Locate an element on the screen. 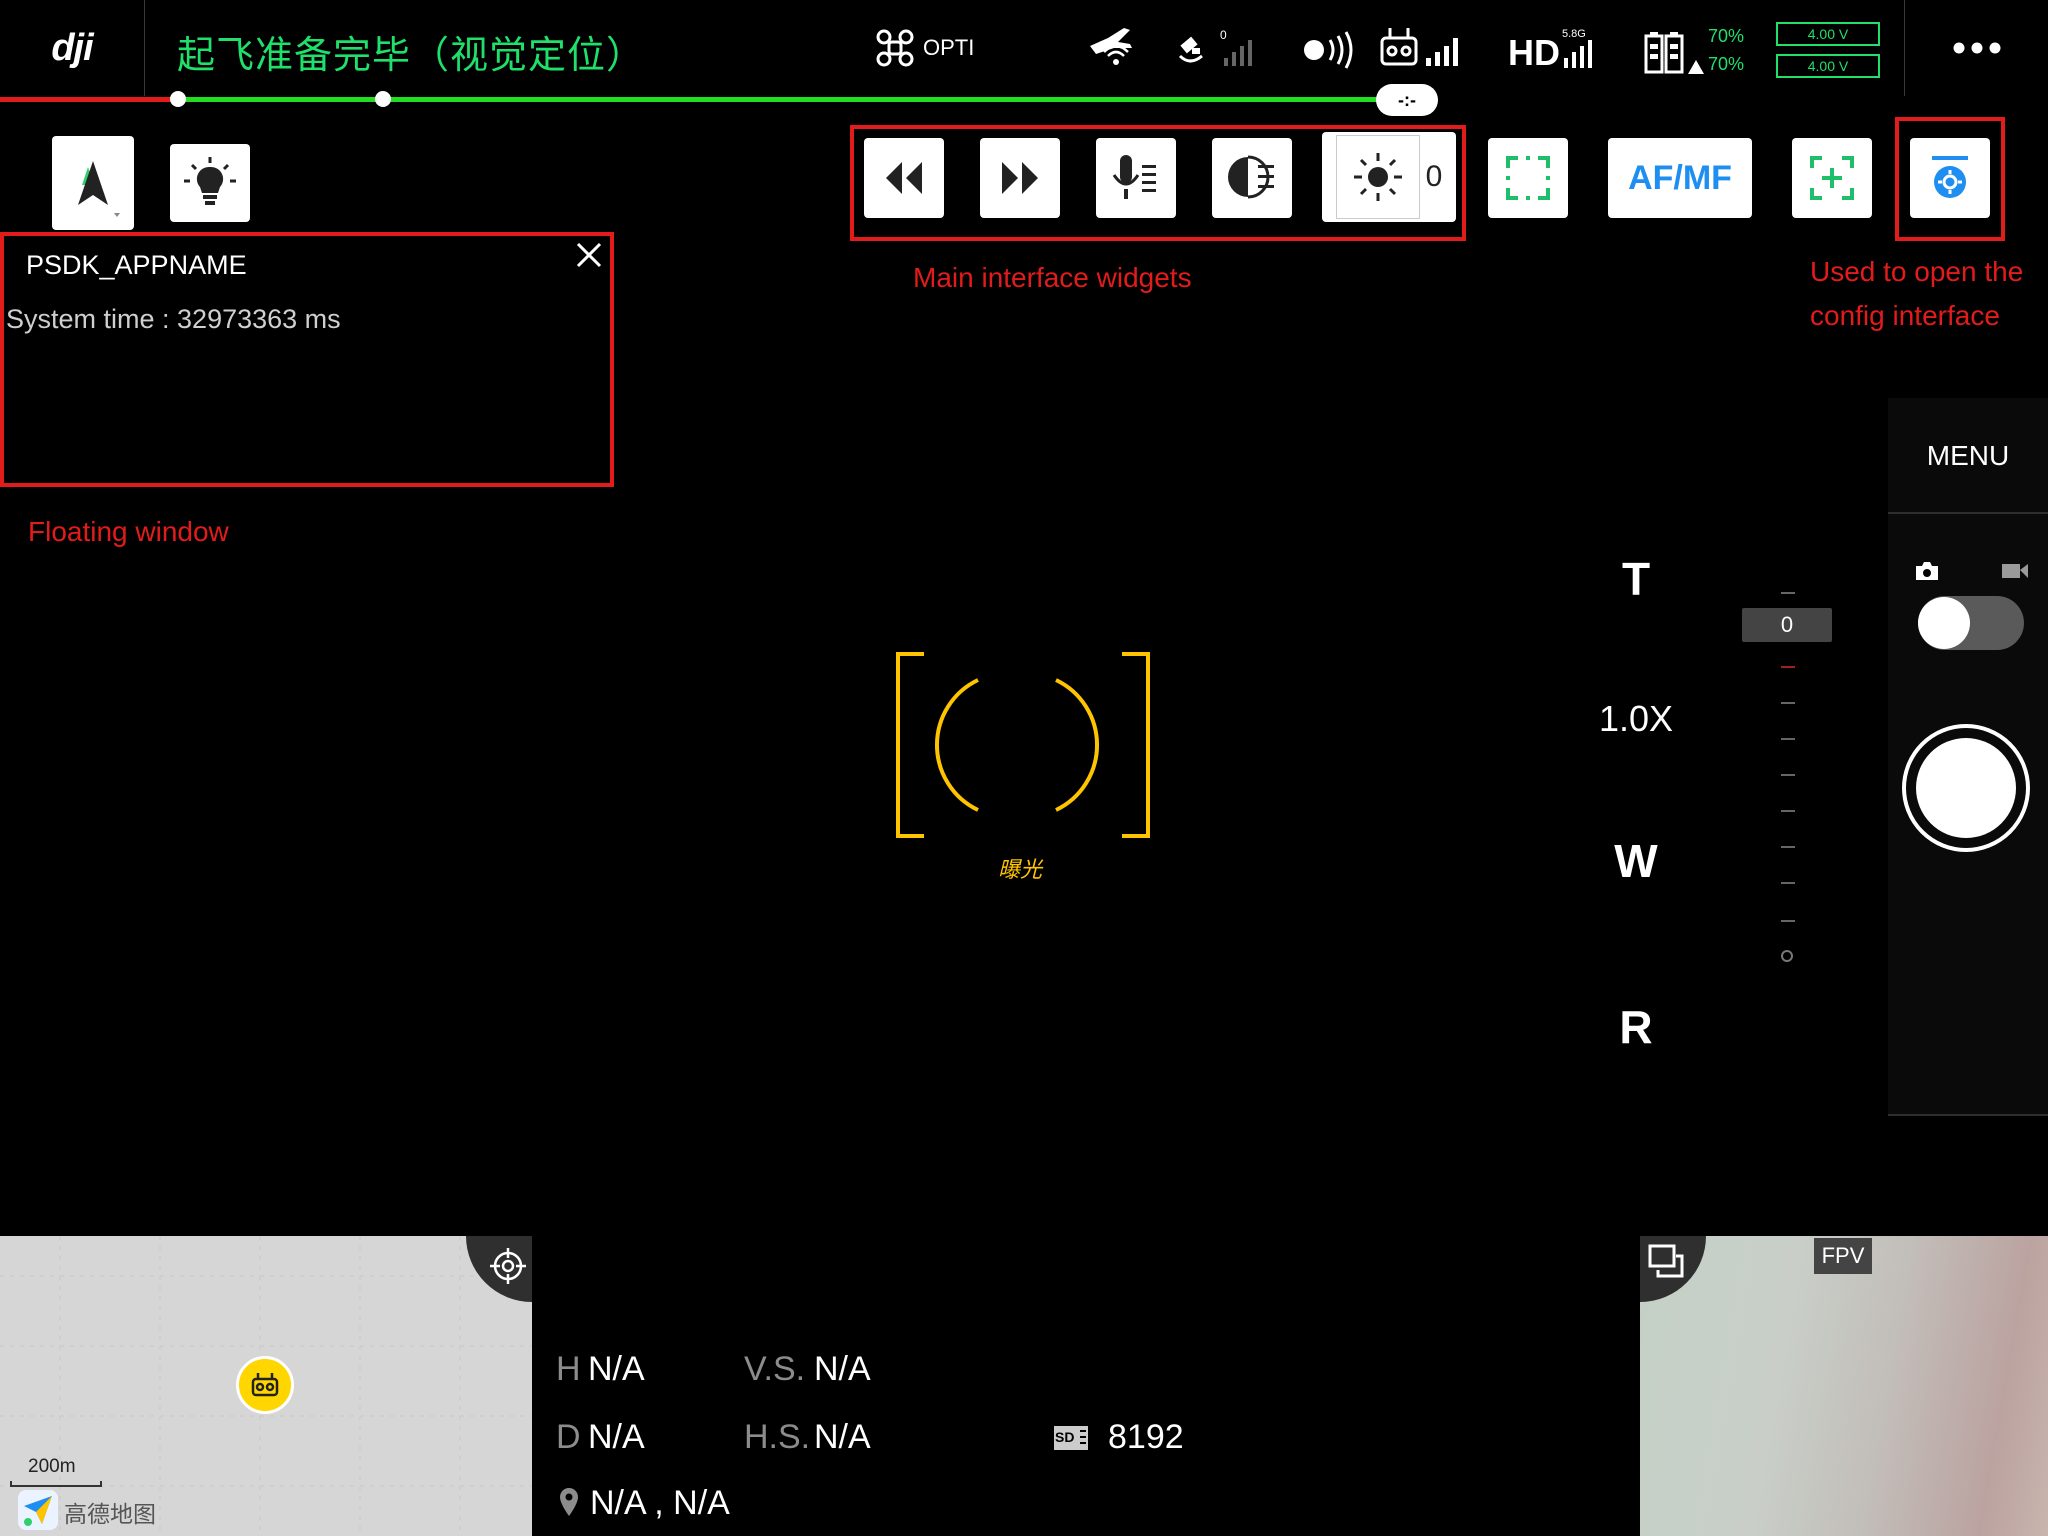 The image size is (2048, 1536). add-focus-point-button is located at coordinates (1832, 178).